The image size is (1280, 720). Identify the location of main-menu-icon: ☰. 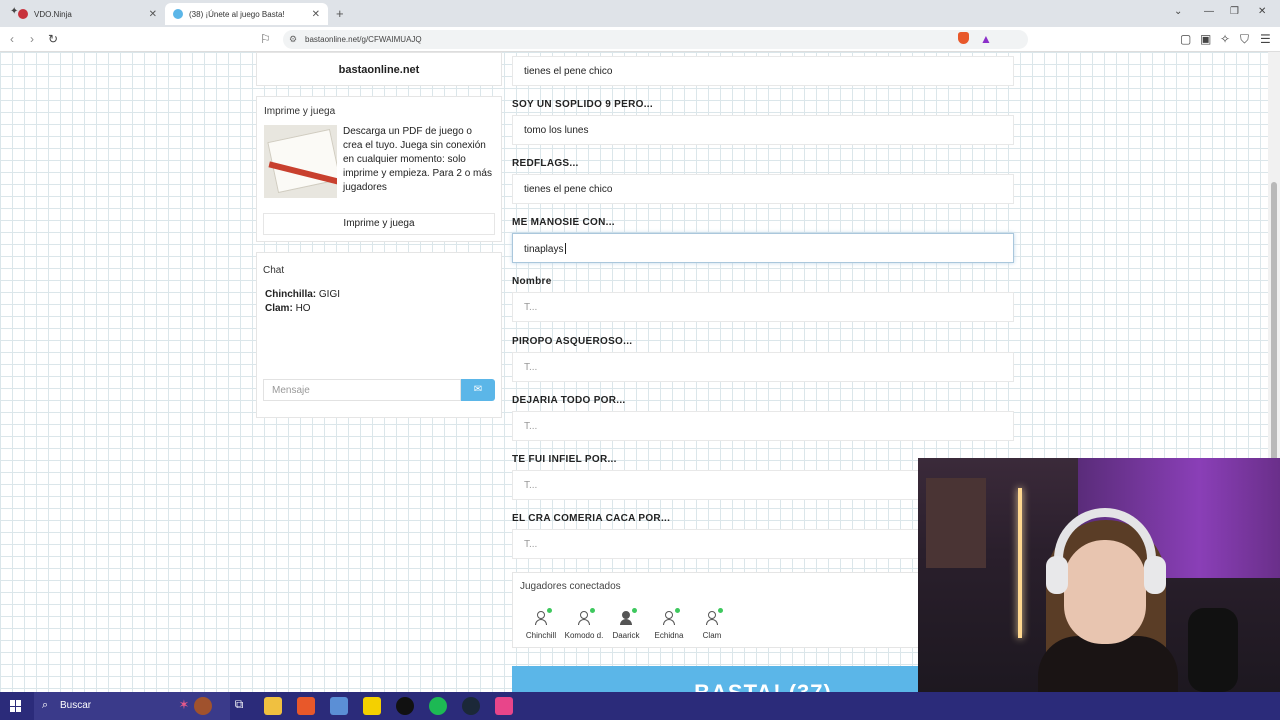
(1265, 39).